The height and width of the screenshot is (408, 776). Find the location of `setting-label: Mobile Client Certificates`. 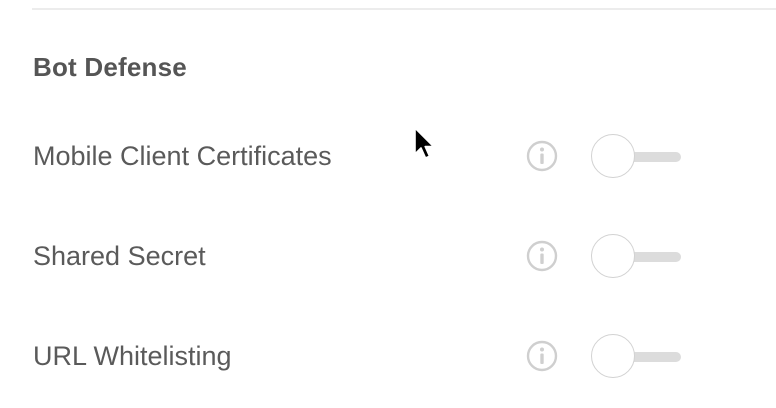

setting-label: Mobile Client Certificates is located at coordinates (182, 156).